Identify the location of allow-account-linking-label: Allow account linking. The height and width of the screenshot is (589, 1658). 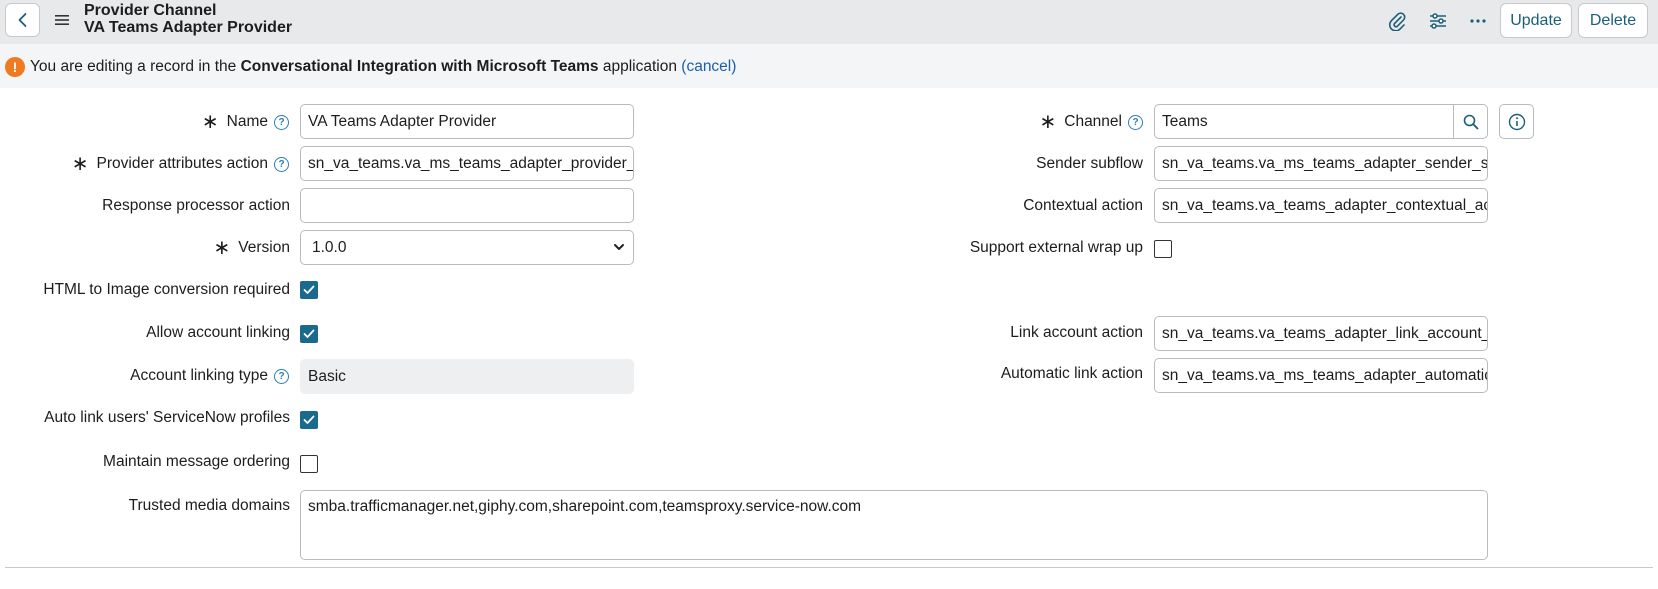
(218, 332).